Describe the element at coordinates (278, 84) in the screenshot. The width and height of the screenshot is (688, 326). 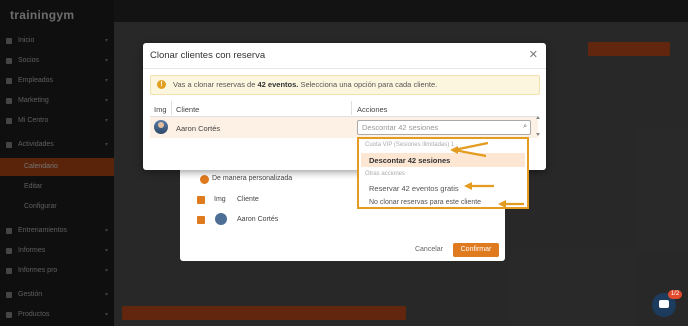
I see `alert-bold: 42 eventos.` at that location.